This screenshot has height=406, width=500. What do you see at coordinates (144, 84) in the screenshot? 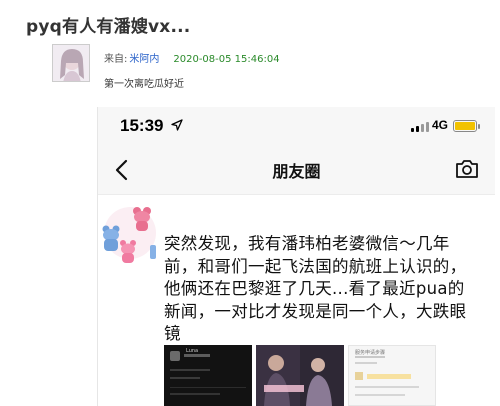
I see `post-body: 第一次离吃瓜好近` at bounding box center [144, 84].